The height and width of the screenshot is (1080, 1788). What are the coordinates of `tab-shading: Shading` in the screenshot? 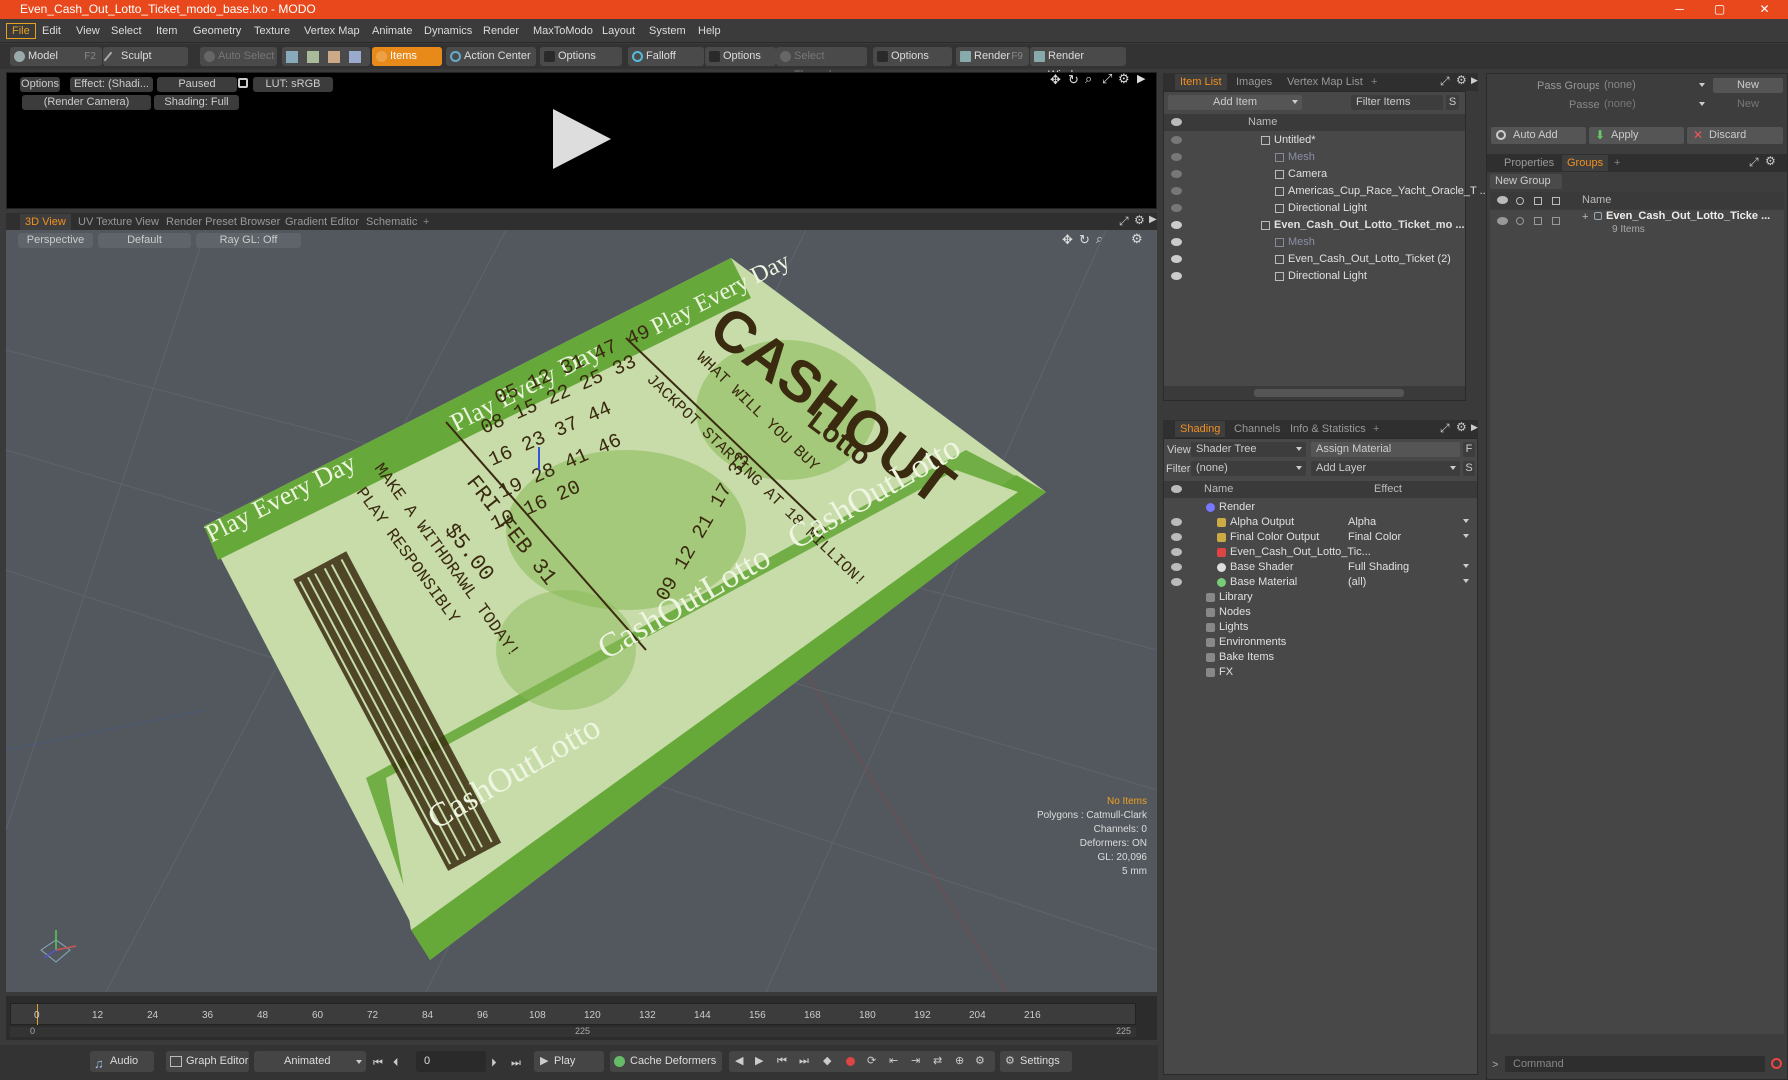 It's located at (1200, 429).